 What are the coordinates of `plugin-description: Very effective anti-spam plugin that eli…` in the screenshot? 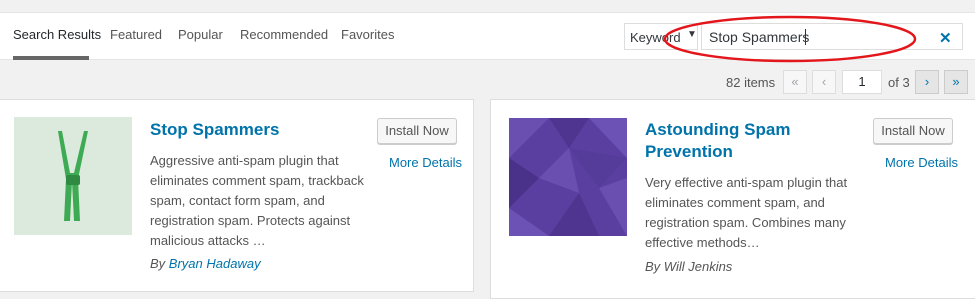 It's located at (746, 212).